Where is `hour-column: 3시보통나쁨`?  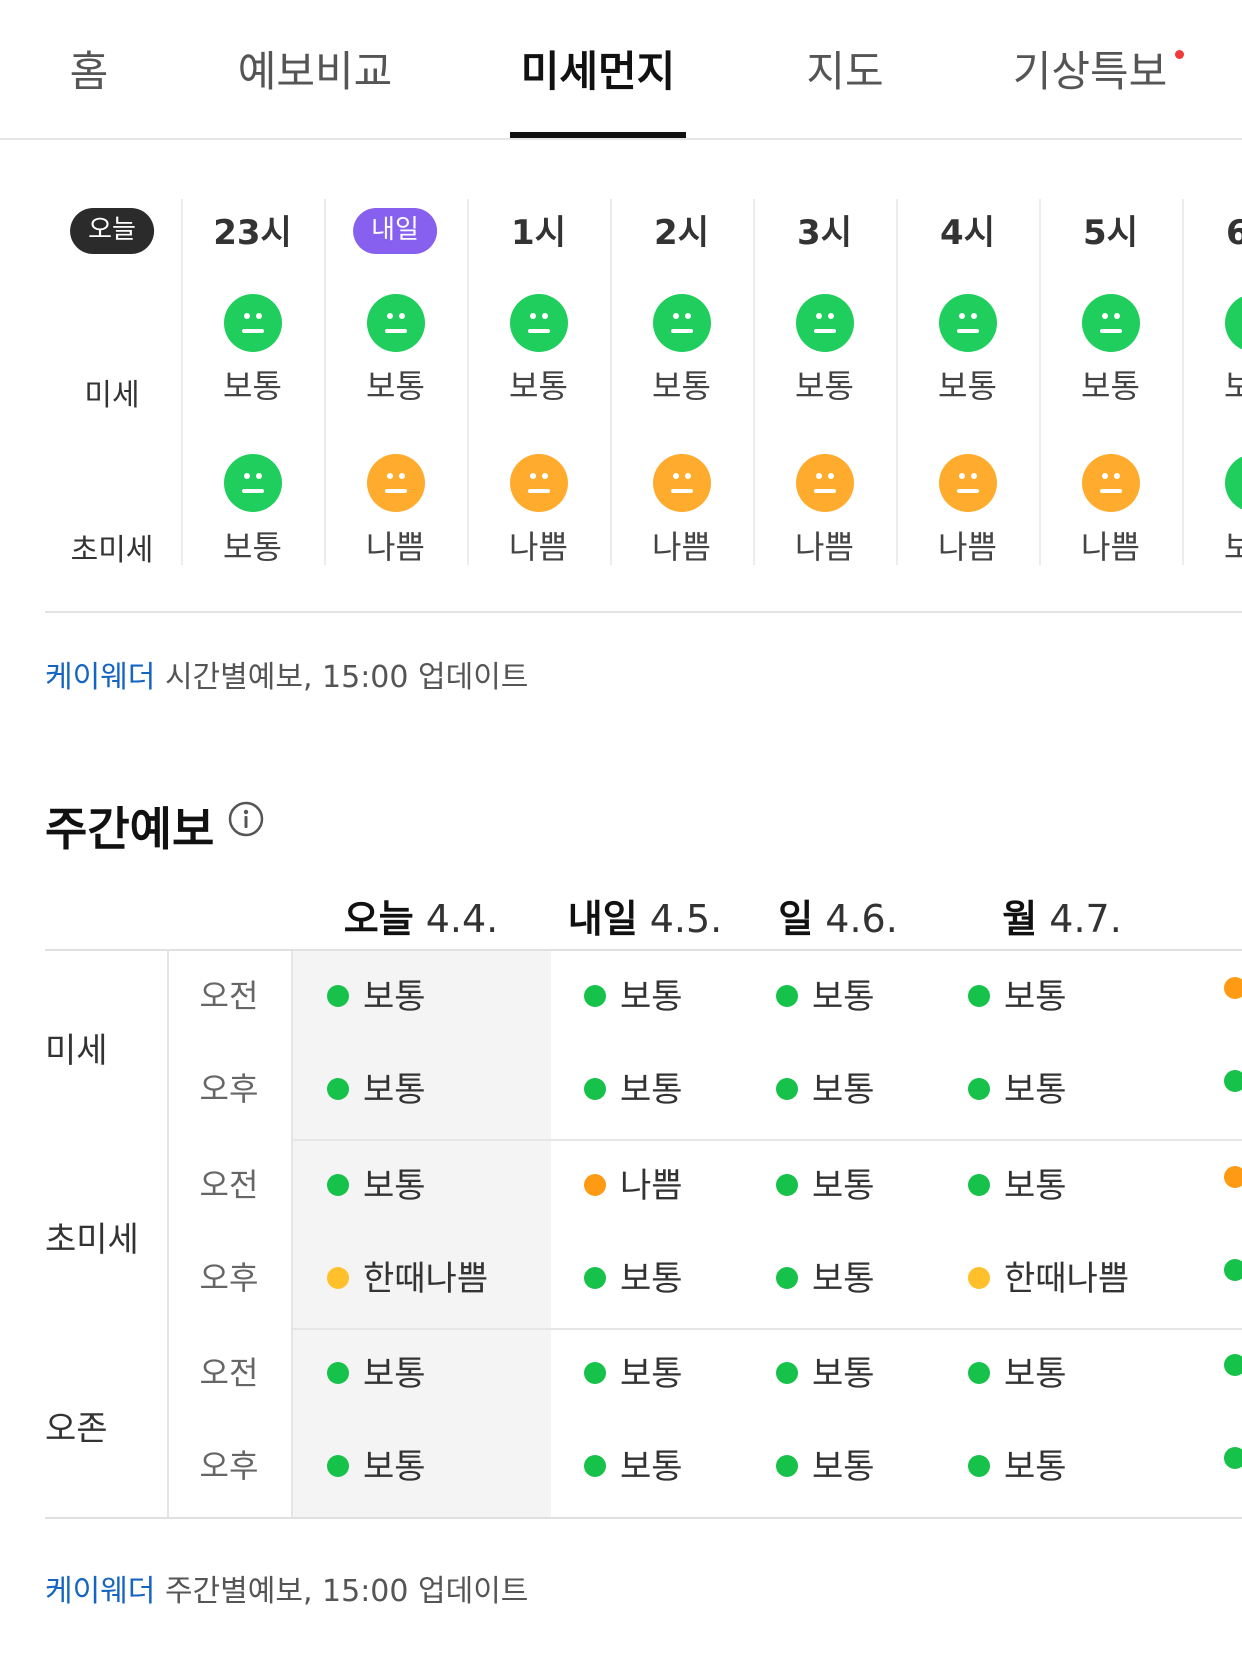
hour-column: 3시보통나쁨 is located at coordinates (824, 382).